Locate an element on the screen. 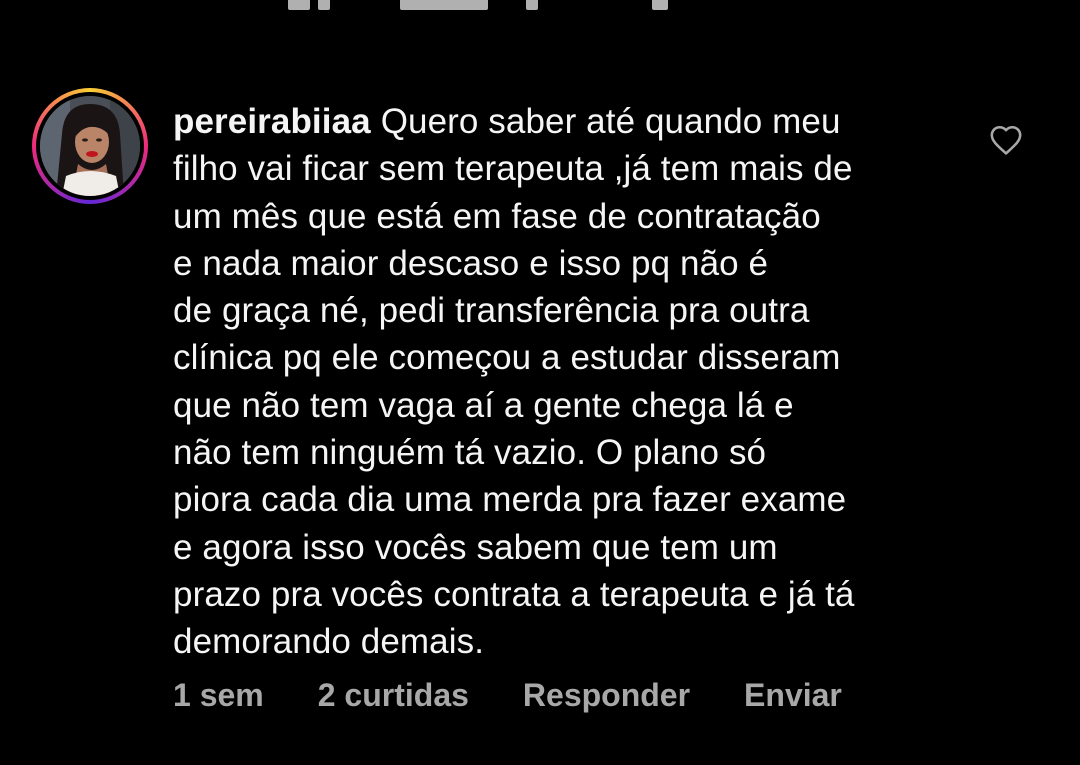 The width and height of the screenshot is (1080, 765). likes-count: 2 curtidas is located at coordinates (393, 695).